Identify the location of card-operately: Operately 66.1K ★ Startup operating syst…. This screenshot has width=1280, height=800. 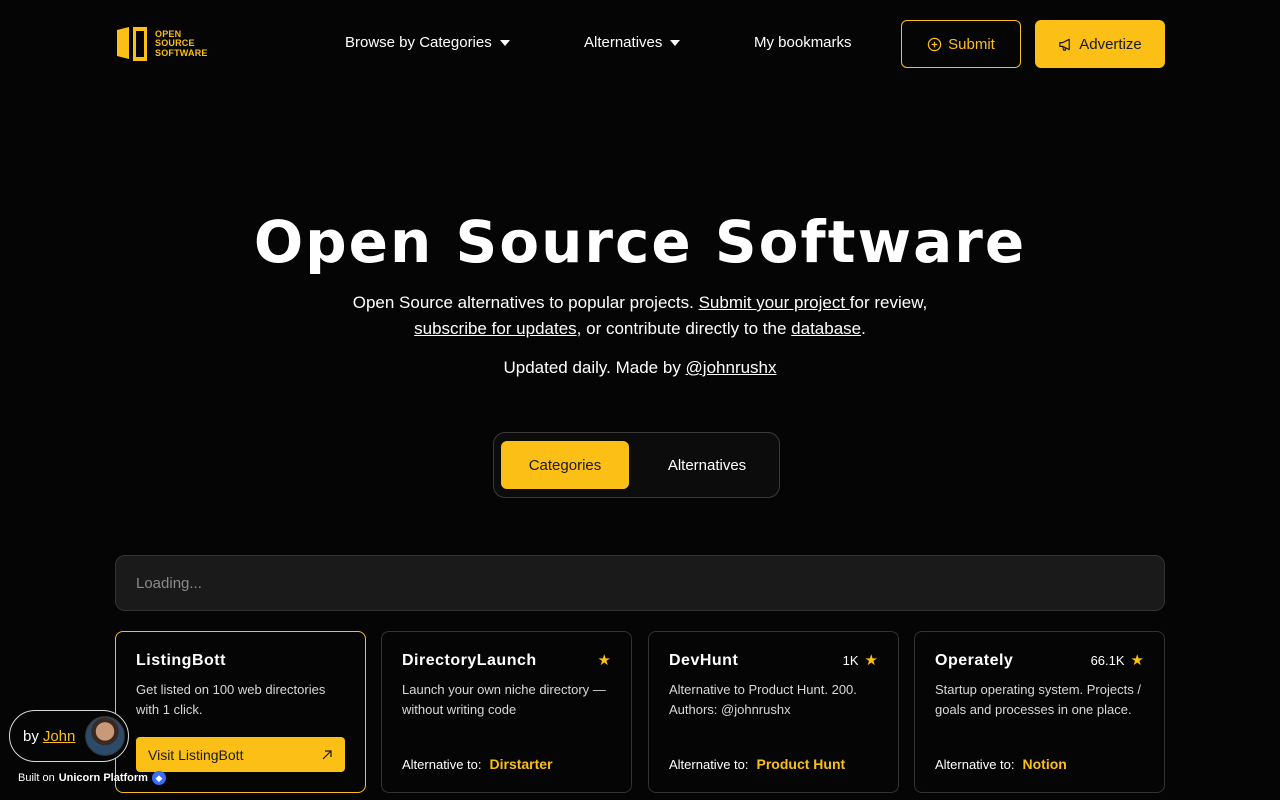
(1039, 712).